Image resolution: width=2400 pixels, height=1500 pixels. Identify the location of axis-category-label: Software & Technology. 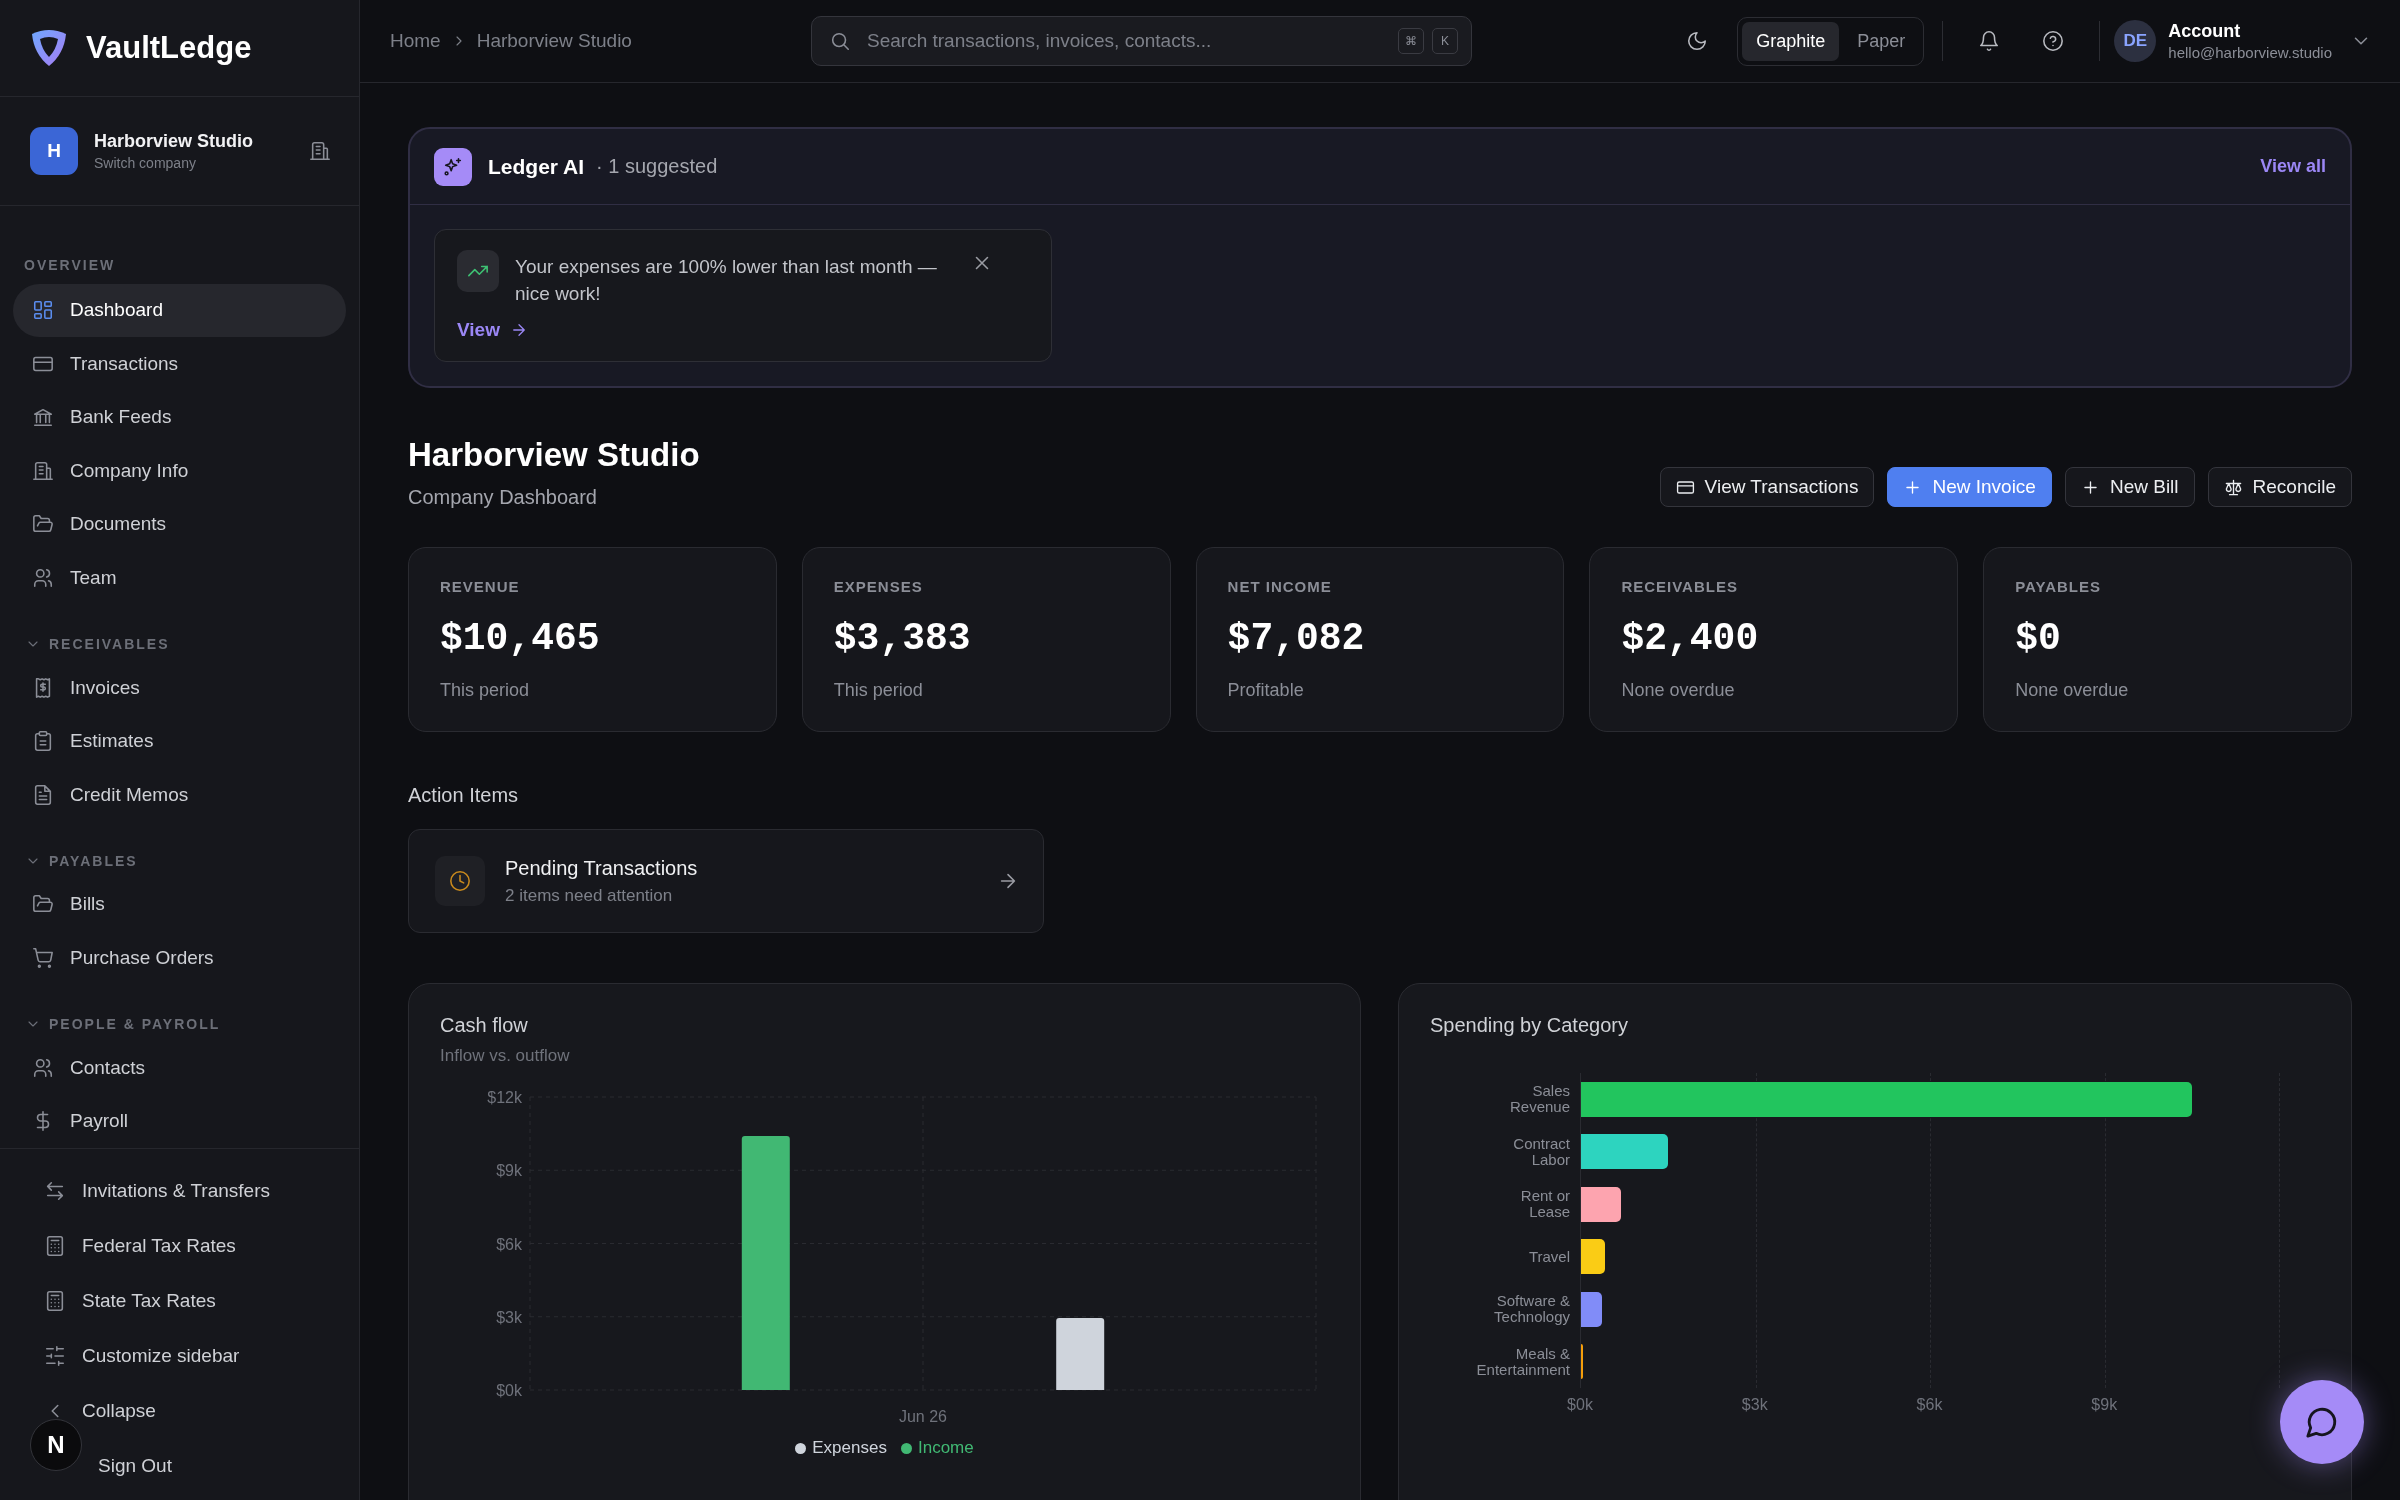
(1531, 1309).